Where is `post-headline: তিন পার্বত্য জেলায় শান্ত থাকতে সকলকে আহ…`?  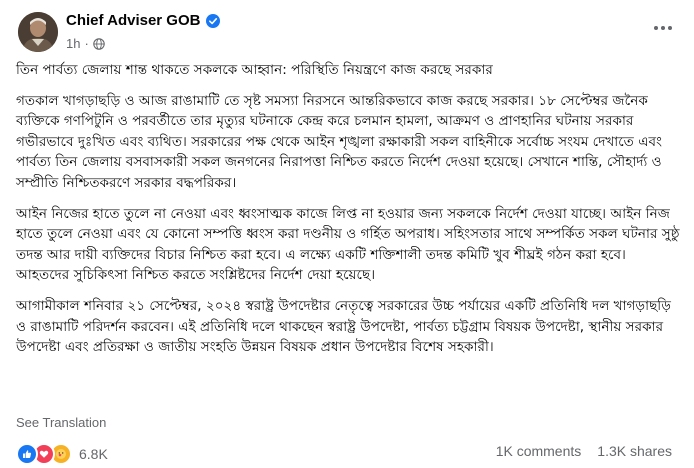
post-headline: তিন পার্বত্য জেলায় শান্ত থাকতে সকলকে আহ… is located at coordinates (254, 70).